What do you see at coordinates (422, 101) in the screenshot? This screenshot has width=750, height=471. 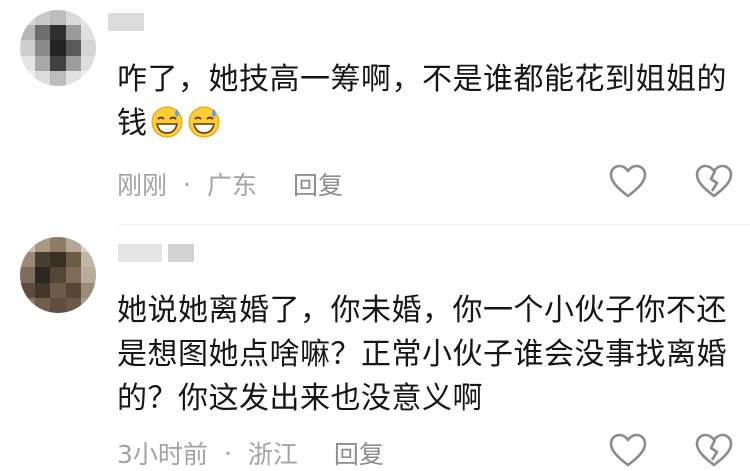 I see `comment-text: 咋了，她技高一筹啊，不是谁都能花到姐姐的钱` at bounding box center [422, 101].